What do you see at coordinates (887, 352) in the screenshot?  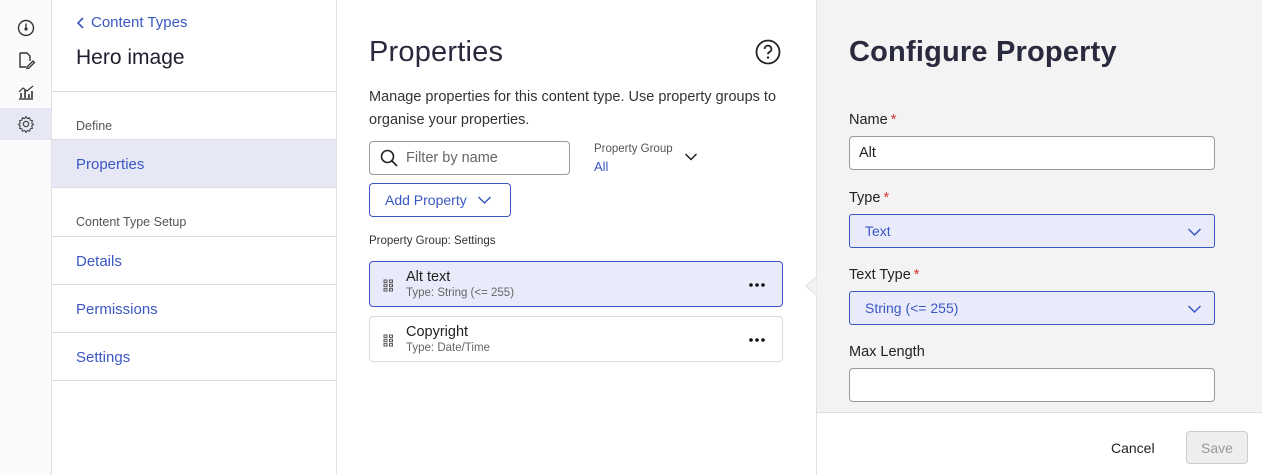 I see `max-length-label: Max Length` at bounding box center [887, 352].